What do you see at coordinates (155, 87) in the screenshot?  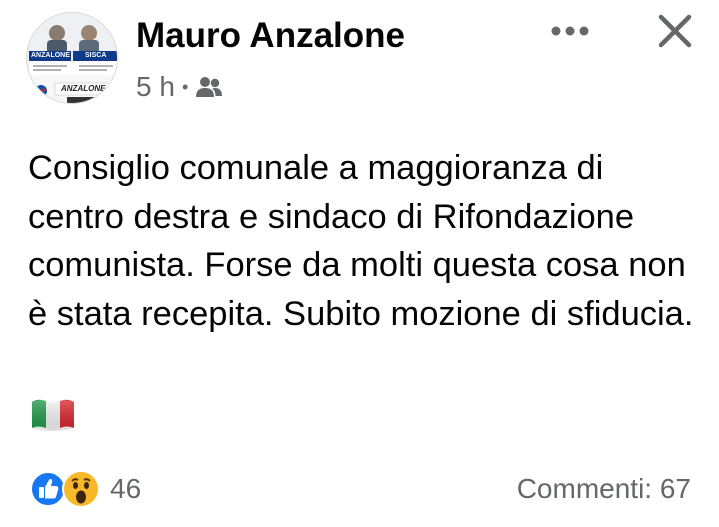 I see `post-time: 5 h` at bounding box center [155, 87].